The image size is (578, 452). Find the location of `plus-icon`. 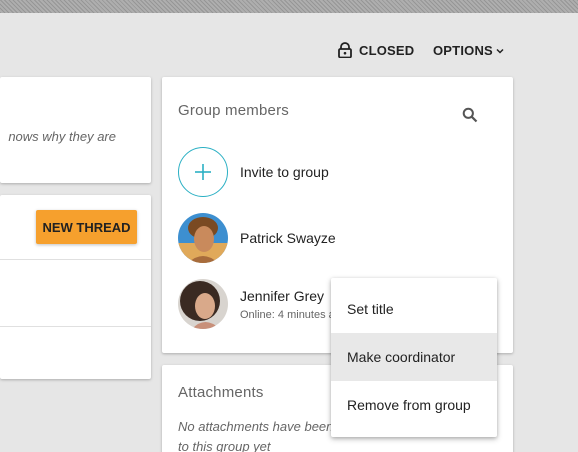

plus-icon is located at coordinates (203, 172).